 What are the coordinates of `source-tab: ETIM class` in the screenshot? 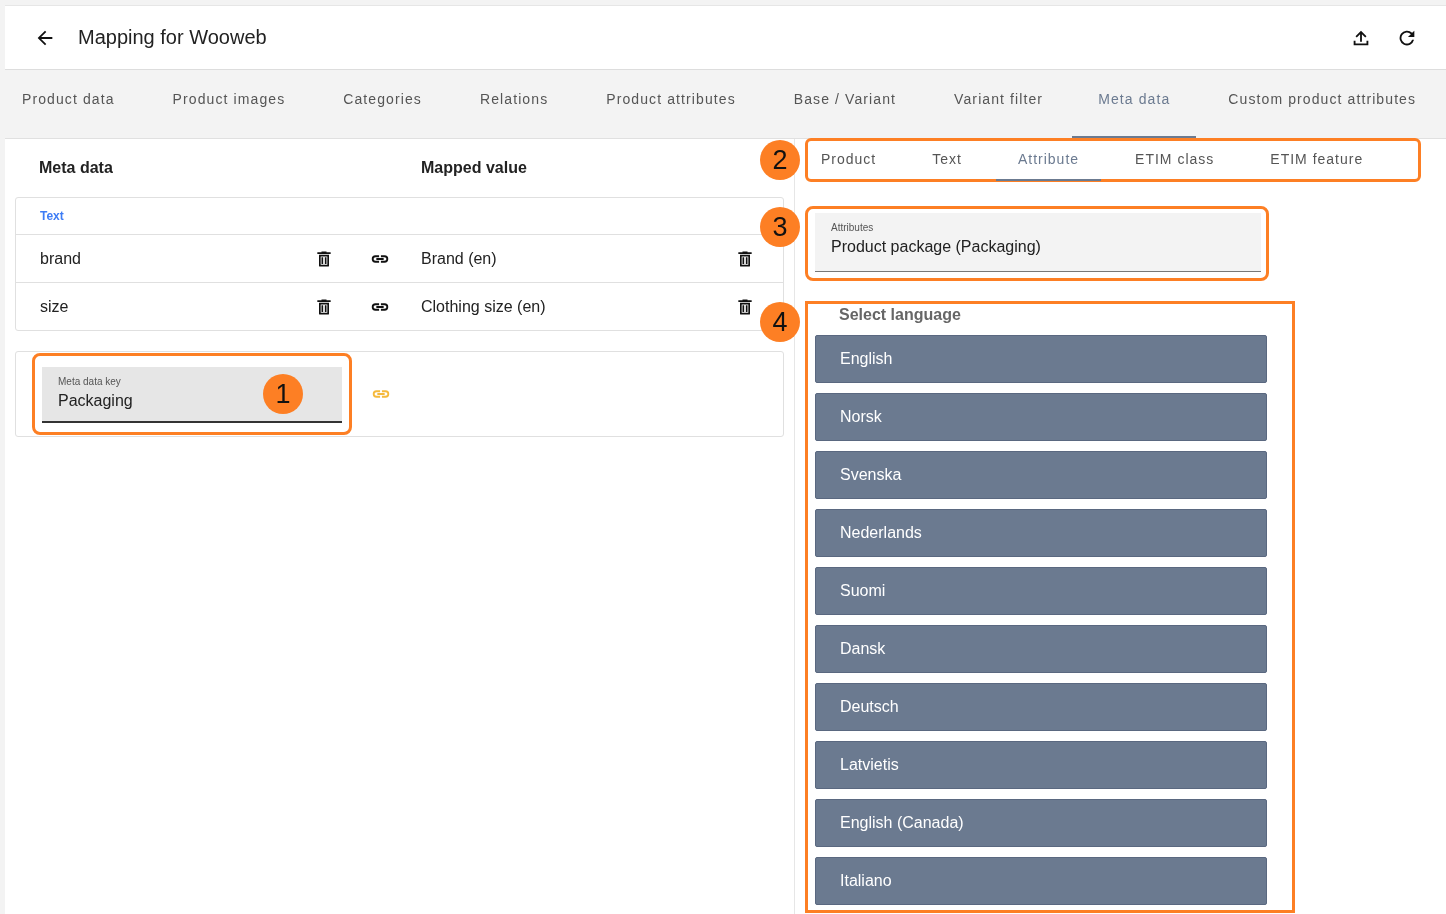 It's located at (1175, 160).